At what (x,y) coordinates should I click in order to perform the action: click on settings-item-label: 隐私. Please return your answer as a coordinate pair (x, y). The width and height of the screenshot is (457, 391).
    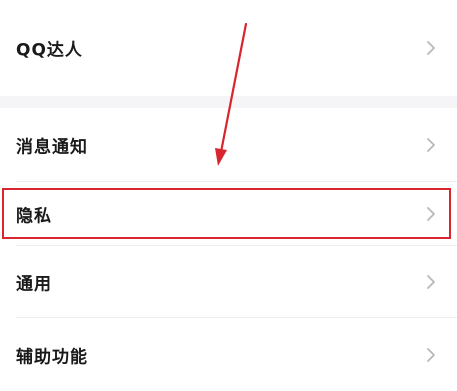
    Looking at the image, I should click on (34, 216).